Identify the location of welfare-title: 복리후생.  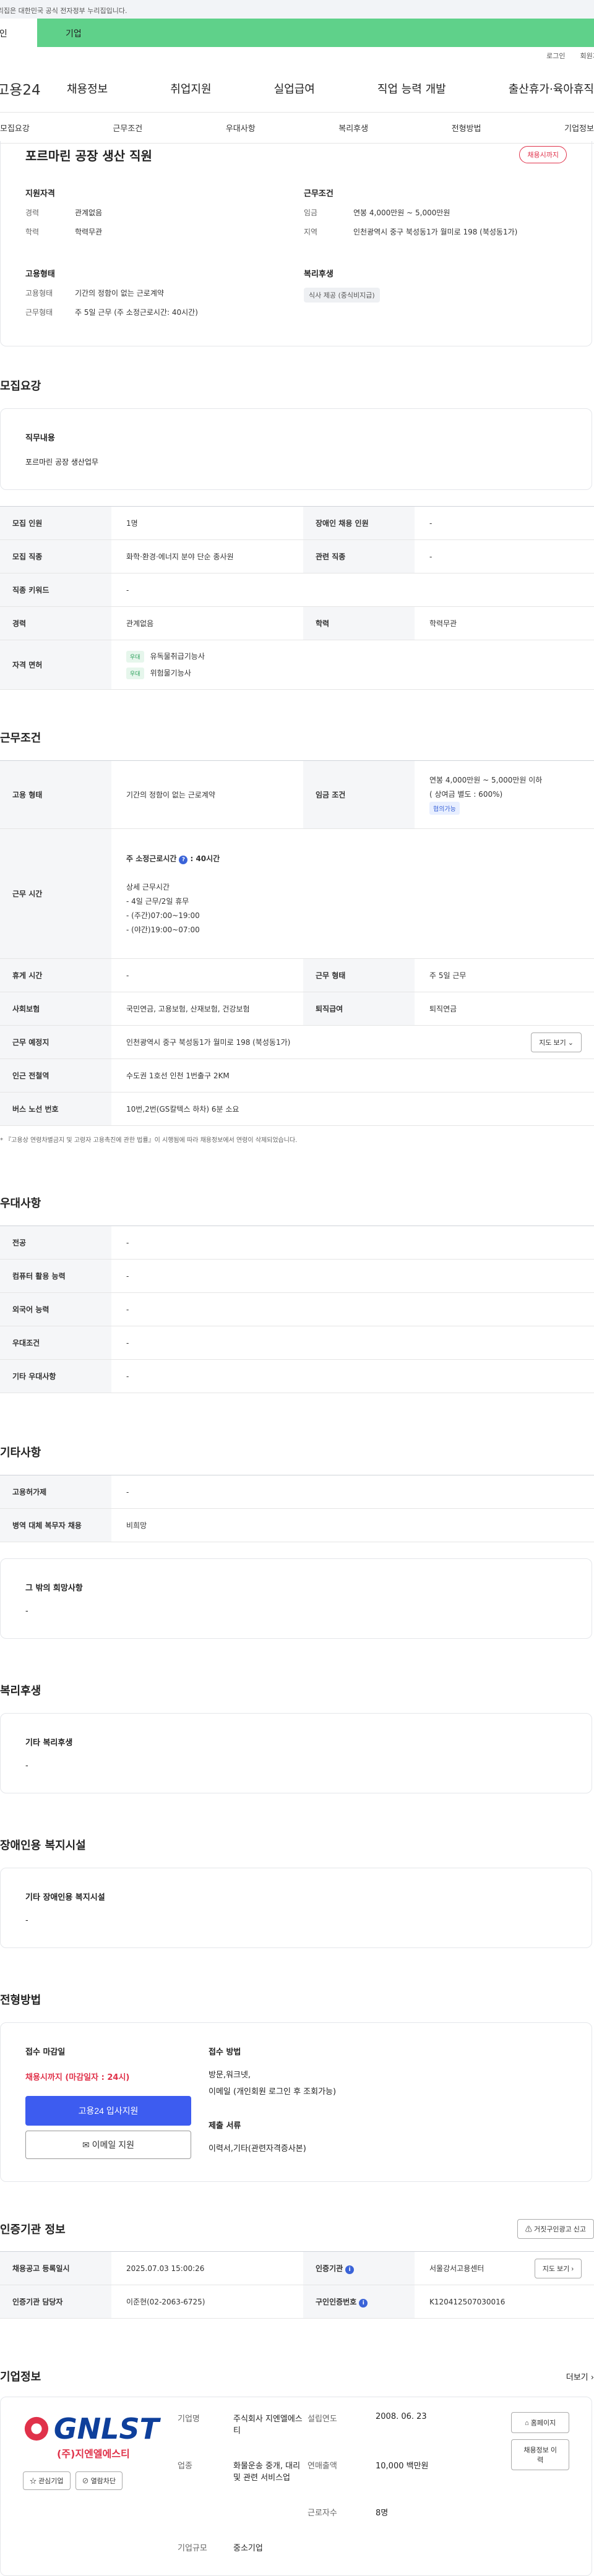
(319, 274).